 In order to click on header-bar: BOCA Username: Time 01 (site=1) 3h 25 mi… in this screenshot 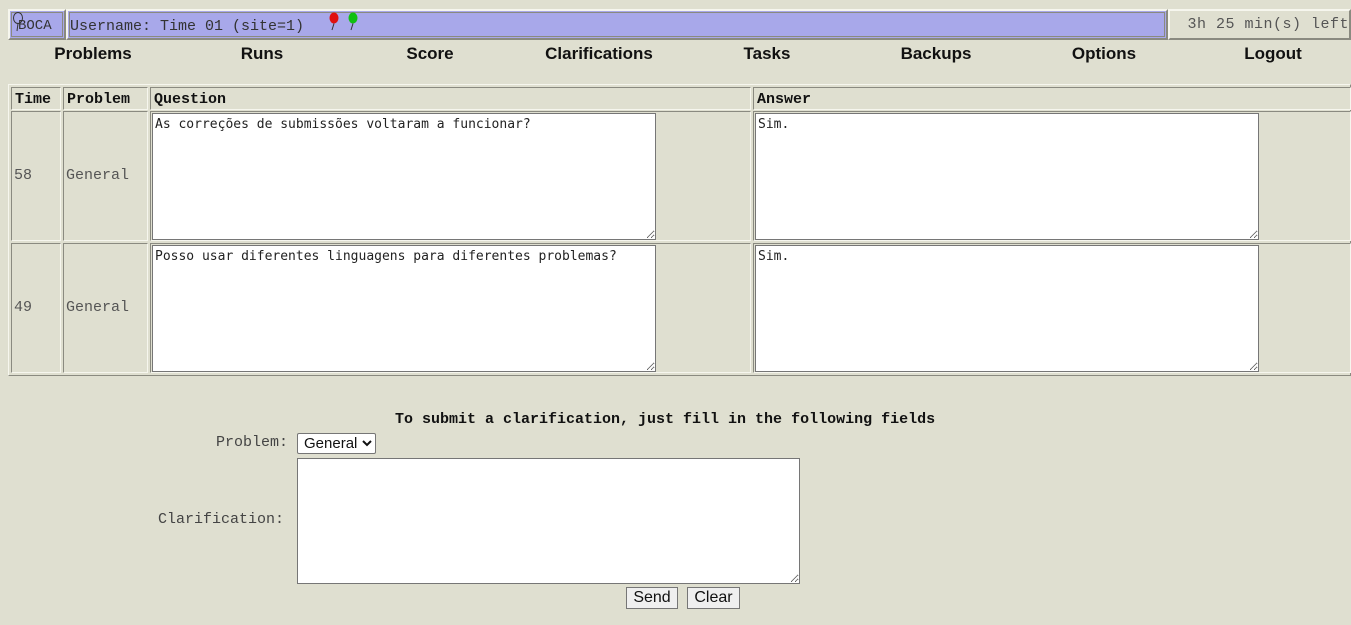, I will do `click(679, 24)`.